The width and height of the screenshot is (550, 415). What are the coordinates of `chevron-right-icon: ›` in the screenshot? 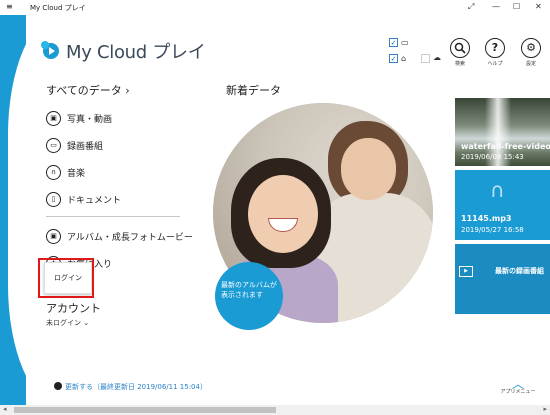 It's located at (127, 90).